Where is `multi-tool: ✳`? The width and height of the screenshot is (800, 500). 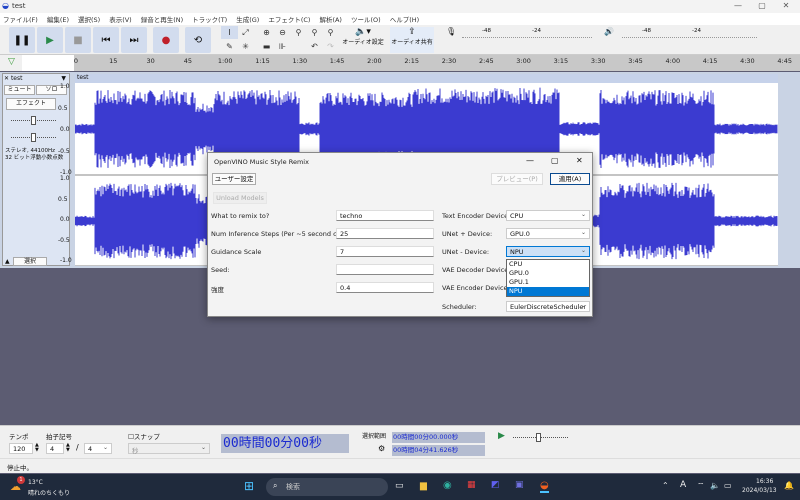
multi-tool: ✳ is located at coordinates (245, 46).